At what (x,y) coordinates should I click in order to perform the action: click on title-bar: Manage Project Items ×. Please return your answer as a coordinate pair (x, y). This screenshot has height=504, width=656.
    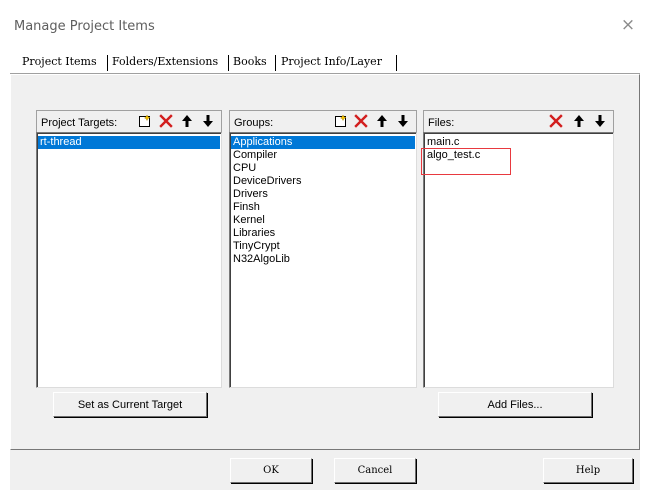
    Looking at the image, I should click on (328, 22).